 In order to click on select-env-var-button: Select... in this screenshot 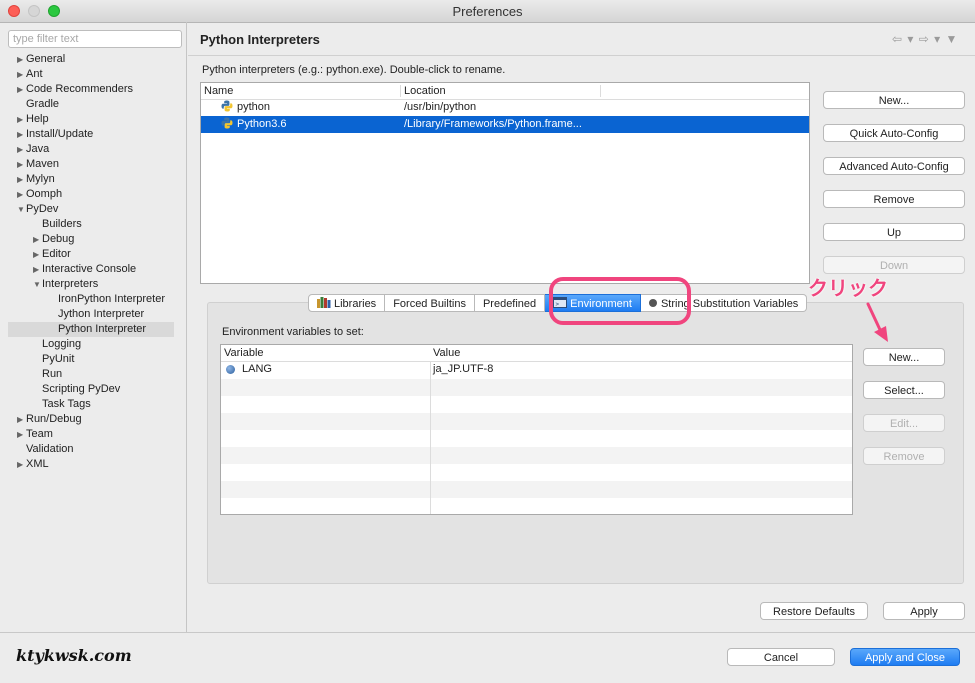, I will do `click(904, 390)`.